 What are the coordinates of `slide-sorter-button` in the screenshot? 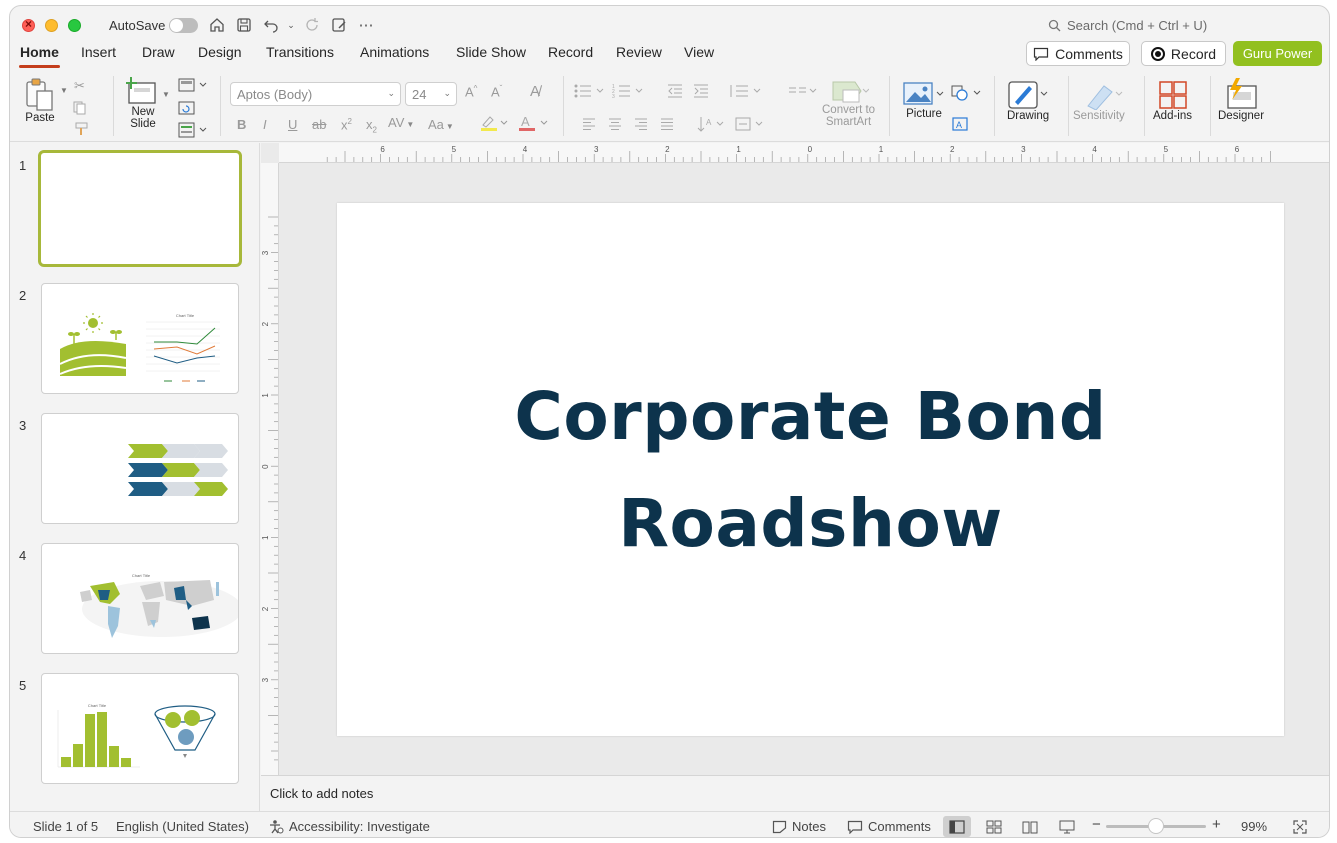 It's located at (994, 826).